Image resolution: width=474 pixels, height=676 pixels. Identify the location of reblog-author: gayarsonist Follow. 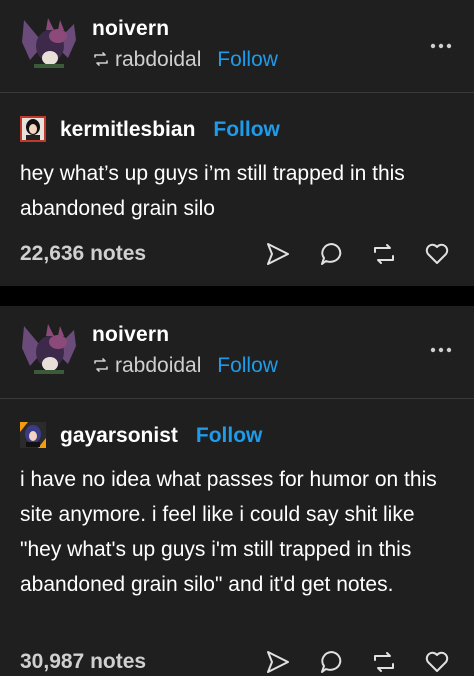
(161, 436).